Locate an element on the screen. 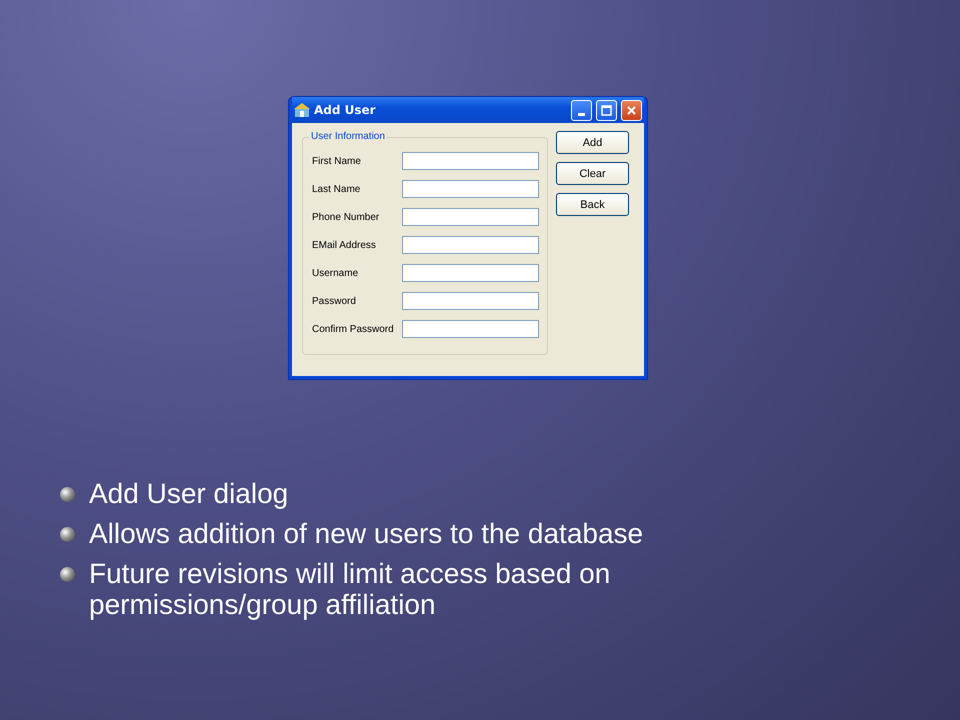 The width and height of the screenshot is (960, 720). bullet-text: Allows addition of new users to the database is located at coordinates (366, 533).